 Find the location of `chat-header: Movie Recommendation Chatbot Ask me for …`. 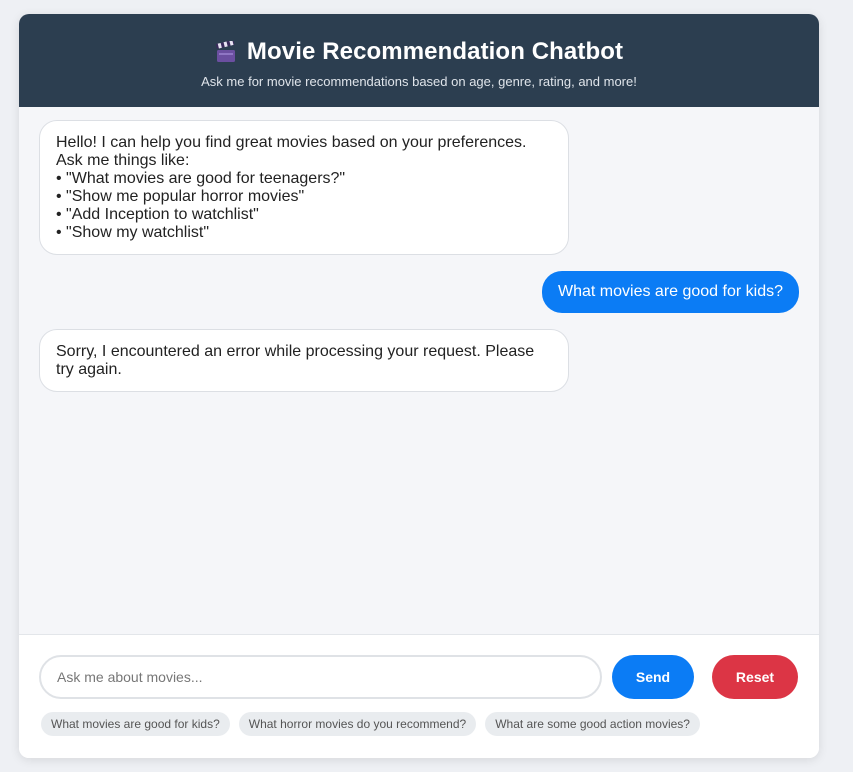

chat-header: Movie Recommendation Chatbot Ask me for … is located at coordinates (419, 60).